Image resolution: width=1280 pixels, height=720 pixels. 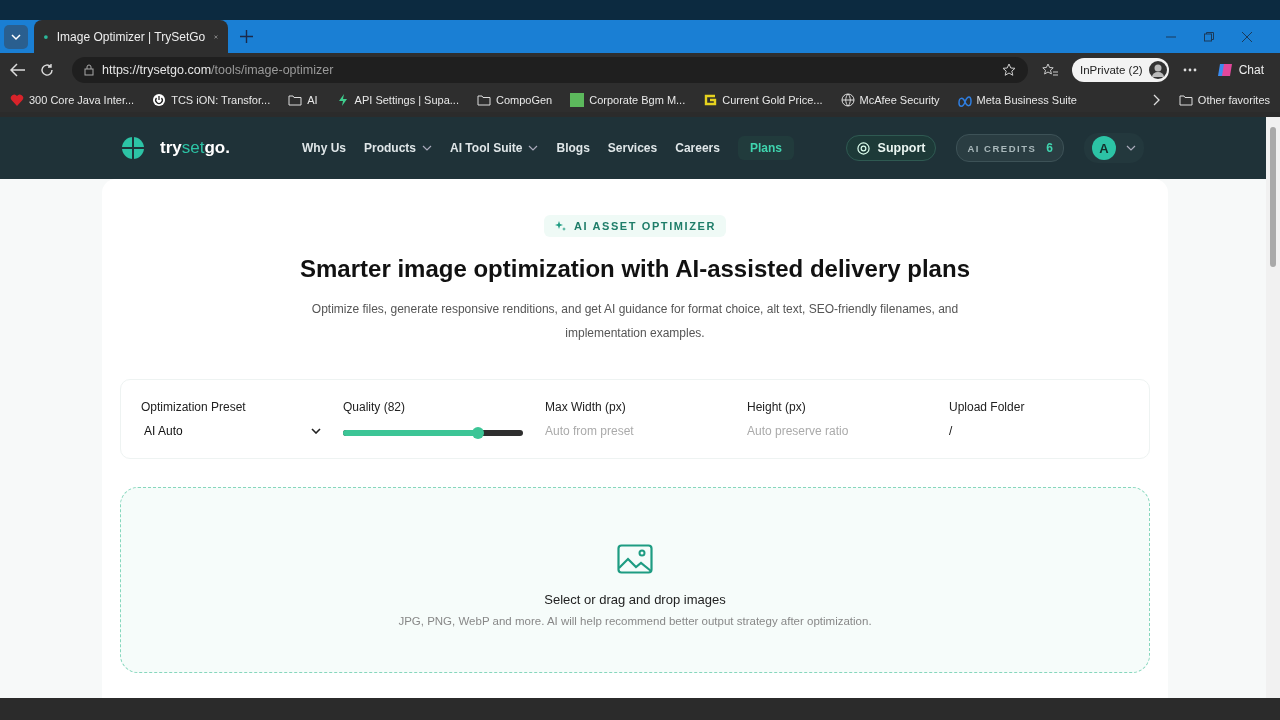 What do you see at coordinates (1189, 70) in the screenshot?
I see `more-icon` at bounding box center [1189, 70].